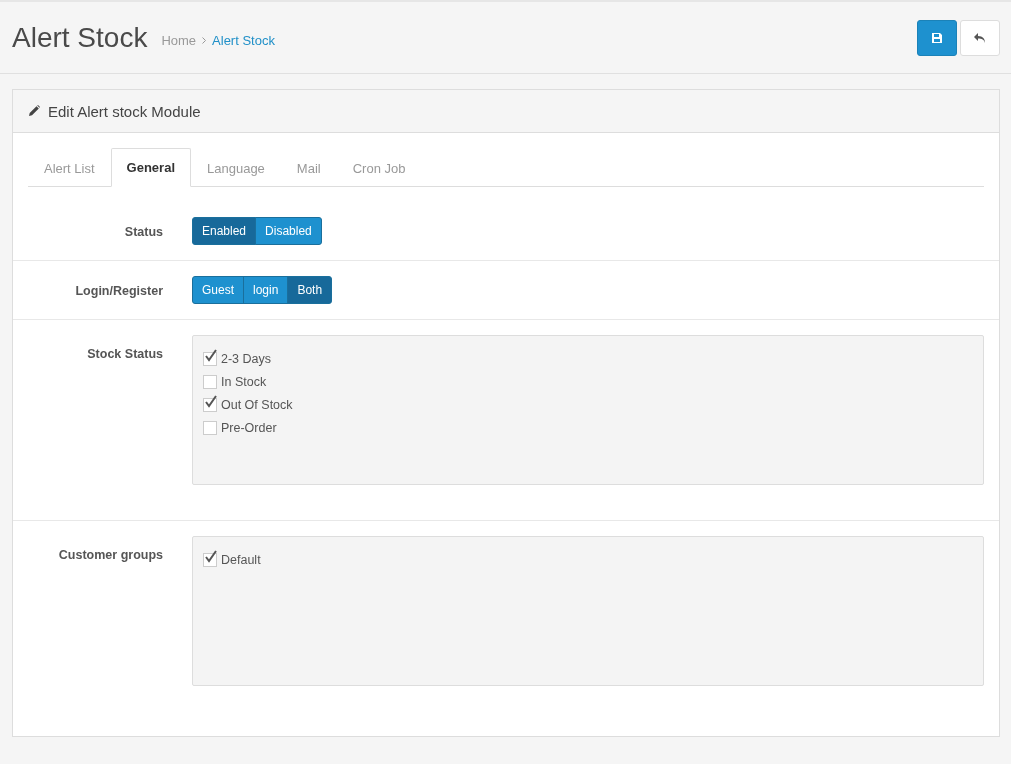  Describe the element at coordinates (243, 40) in the screenshot. I see `breadcrumb-link: Alert Stock` at that location.